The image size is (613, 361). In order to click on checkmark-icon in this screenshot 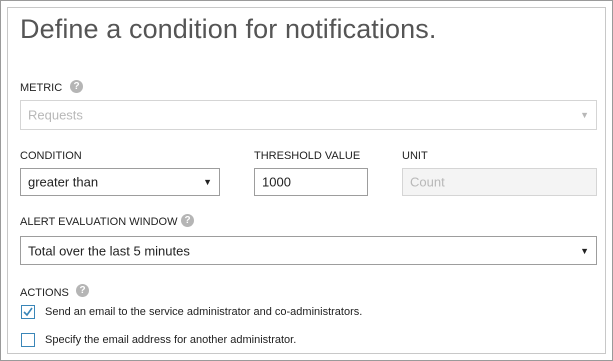, I will do `click(28, 312)`.